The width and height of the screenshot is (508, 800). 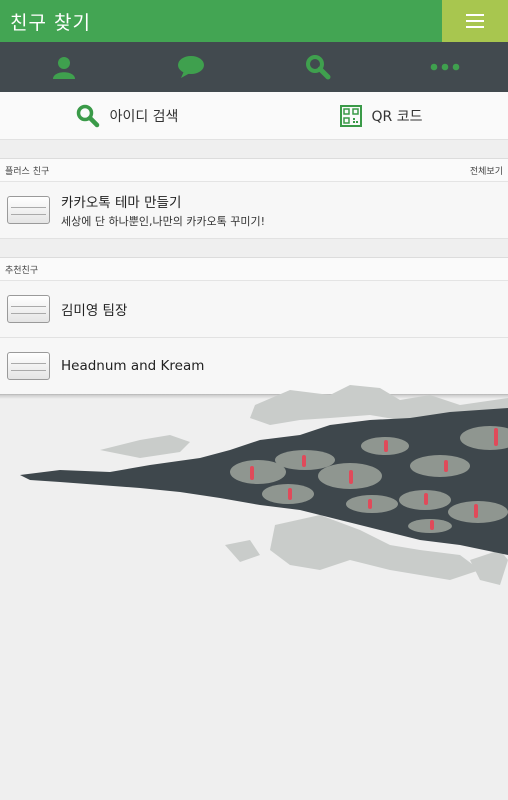 I want to click on tab-bar, so click(x=254, y=67).